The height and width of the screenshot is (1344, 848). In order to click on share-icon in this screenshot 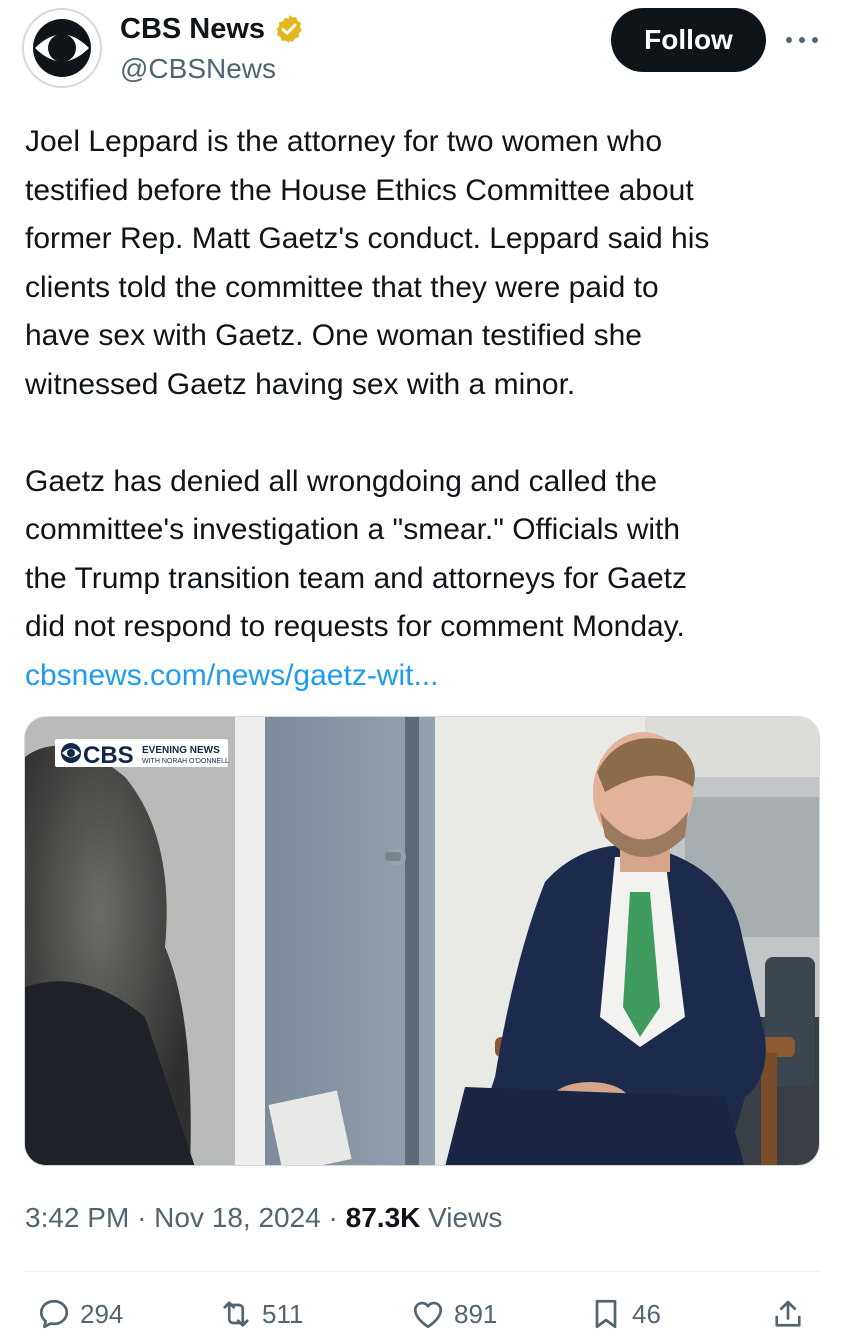, I will do `click(788, 1313)`.